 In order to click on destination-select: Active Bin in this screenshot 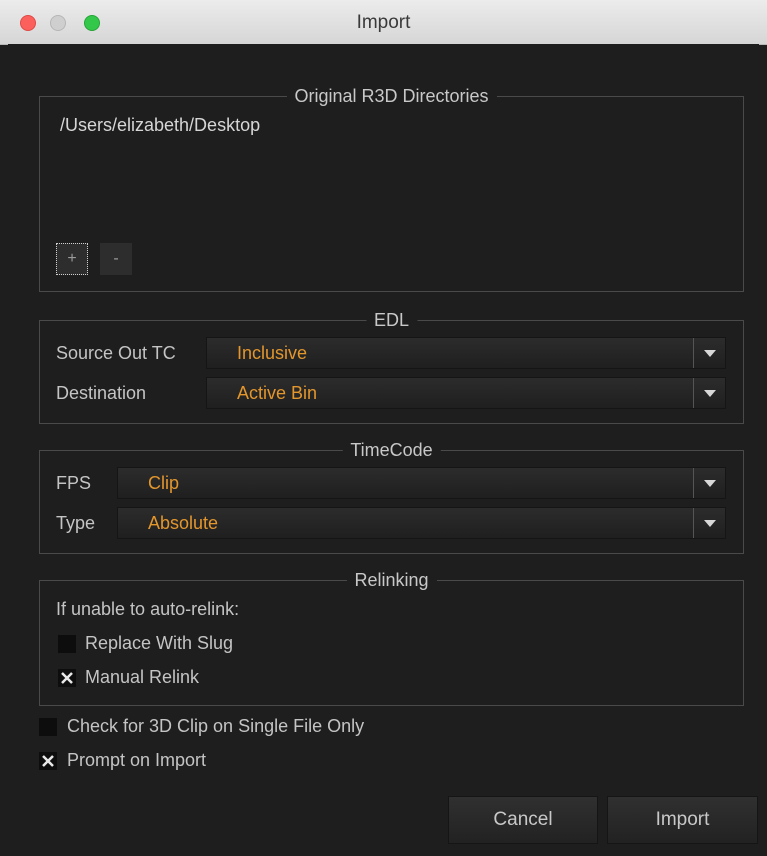, I will do `click(466, 393)`.